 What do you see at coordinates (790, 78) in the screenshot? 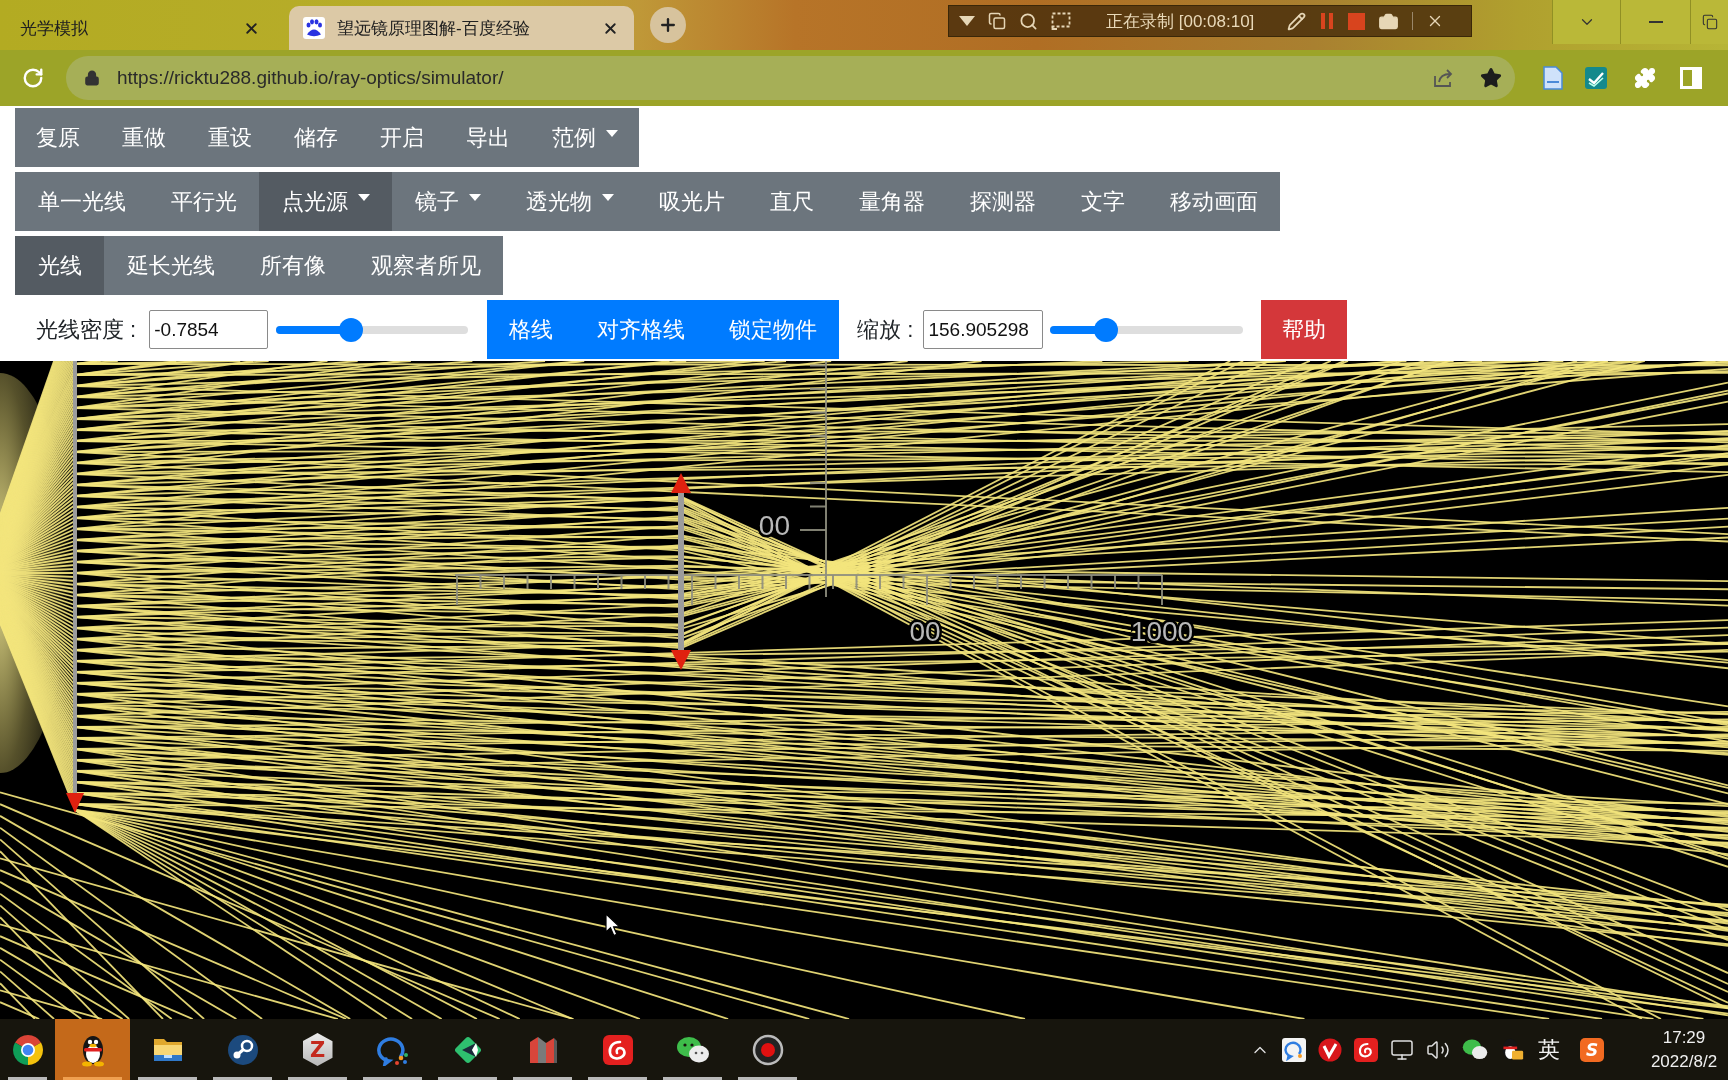
I see `address-bar: https://ricktu288.github.io/ray-optics/simulator/` at bounding box center [790, 78].